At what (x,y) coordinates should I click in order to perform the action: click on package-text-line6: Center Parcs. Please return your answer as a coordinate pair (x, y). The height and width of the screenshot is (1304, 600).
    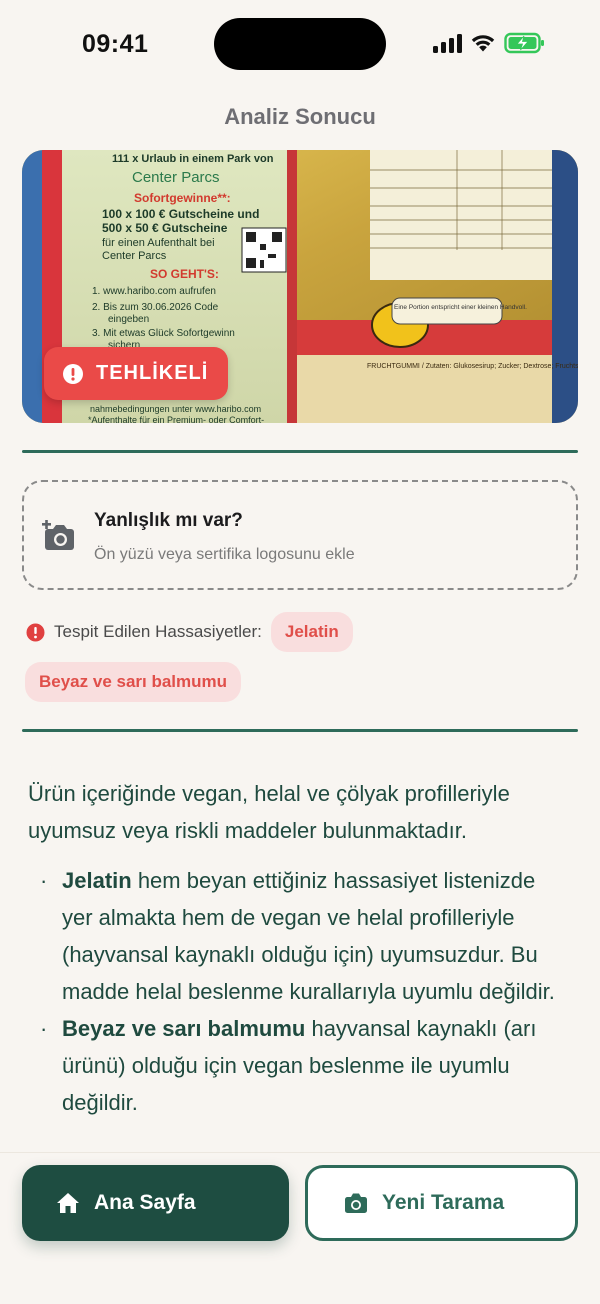
    Looking at the image, I should click on (134, 256).